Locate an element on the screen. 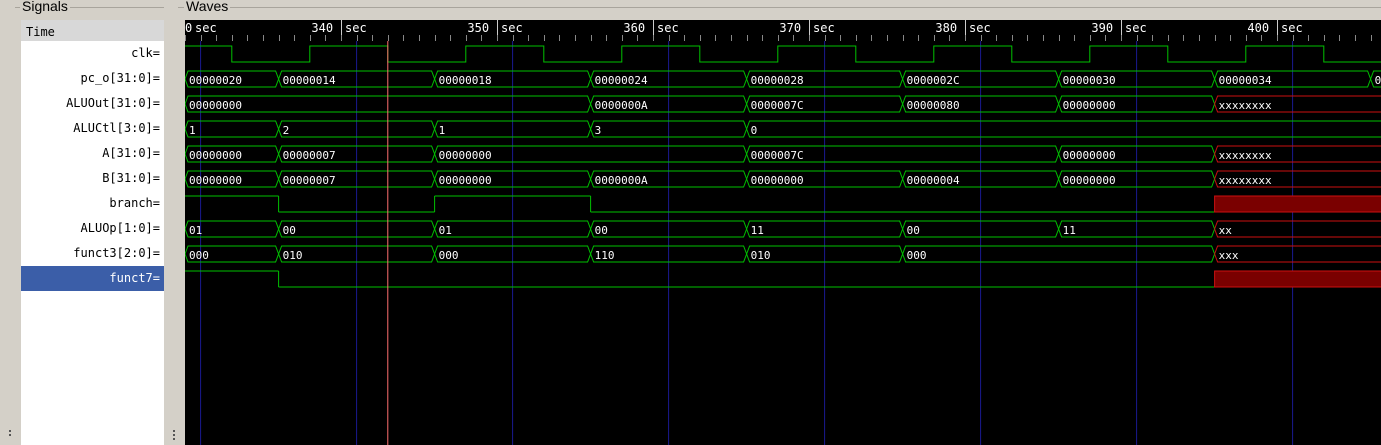  bus-value-label: 3 is located at coordinates (598, 130).